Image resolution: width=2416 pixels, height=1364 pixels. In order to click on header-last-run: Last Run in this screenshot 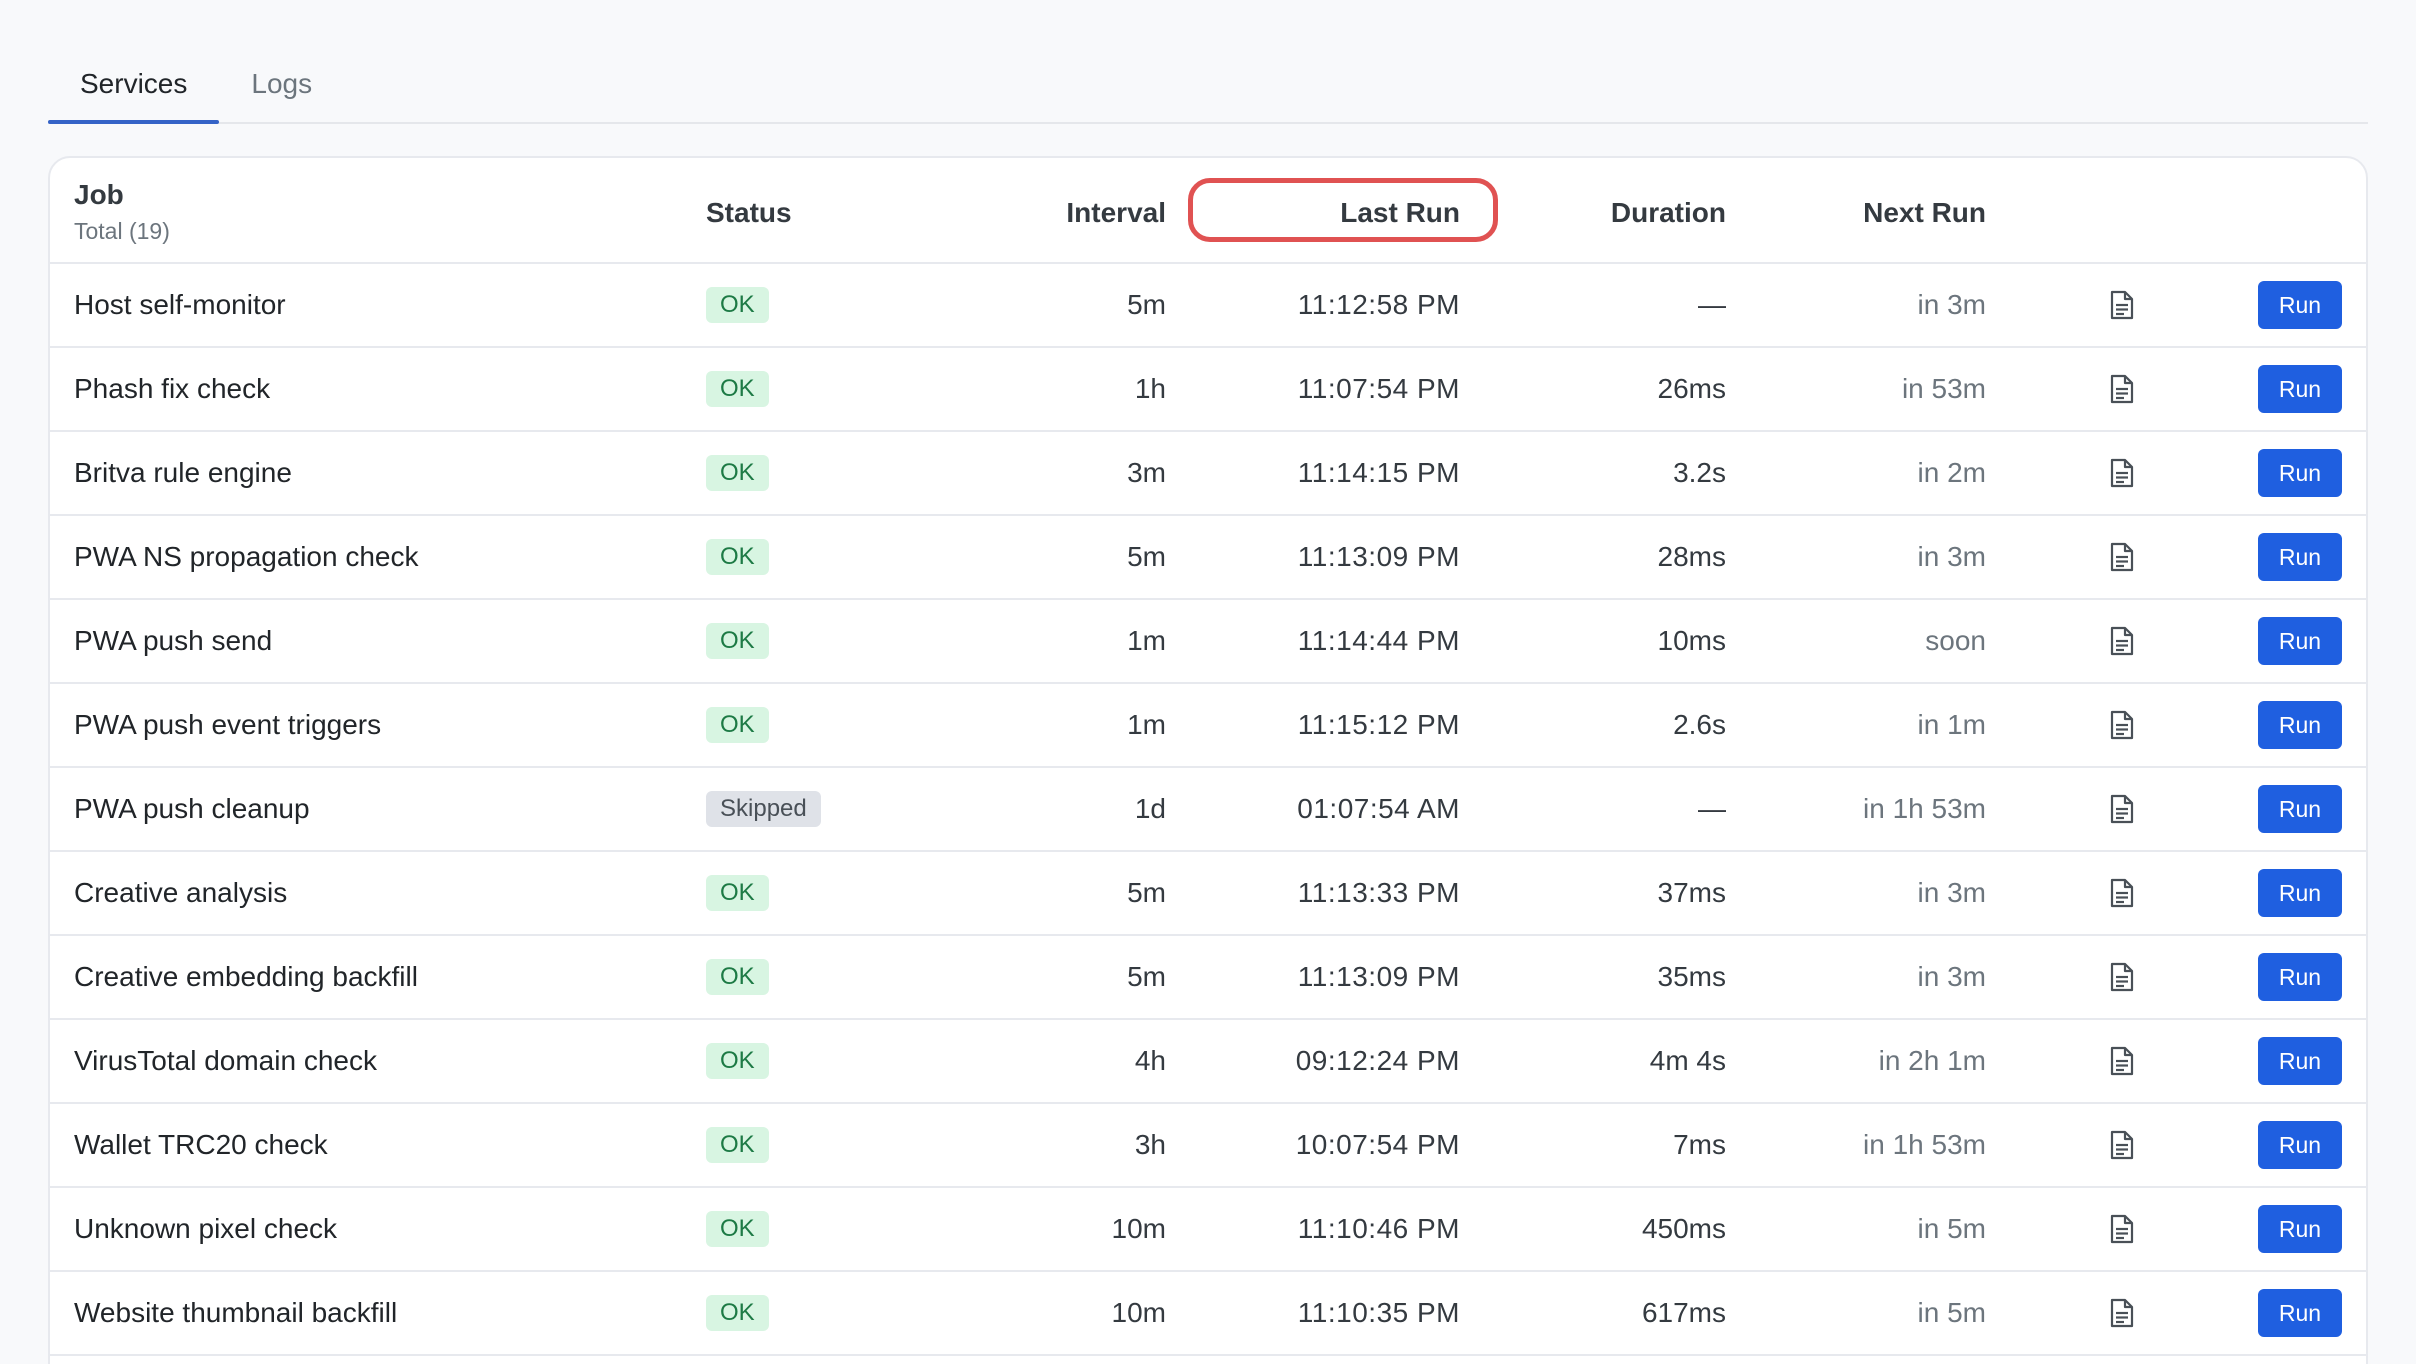, I will do `click(1400, 213)`.